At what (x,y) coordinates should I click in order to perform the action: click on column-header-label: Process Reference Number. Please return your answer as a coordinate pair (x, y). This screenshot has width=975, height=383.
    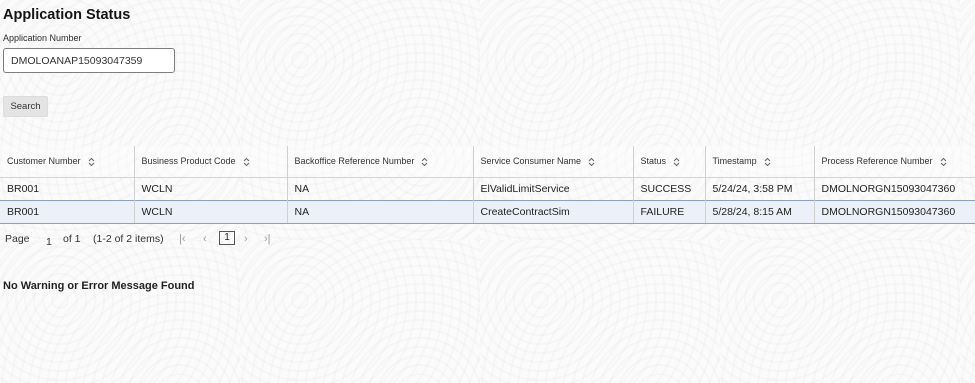
    Looking at the image, I should click on (877, 161).